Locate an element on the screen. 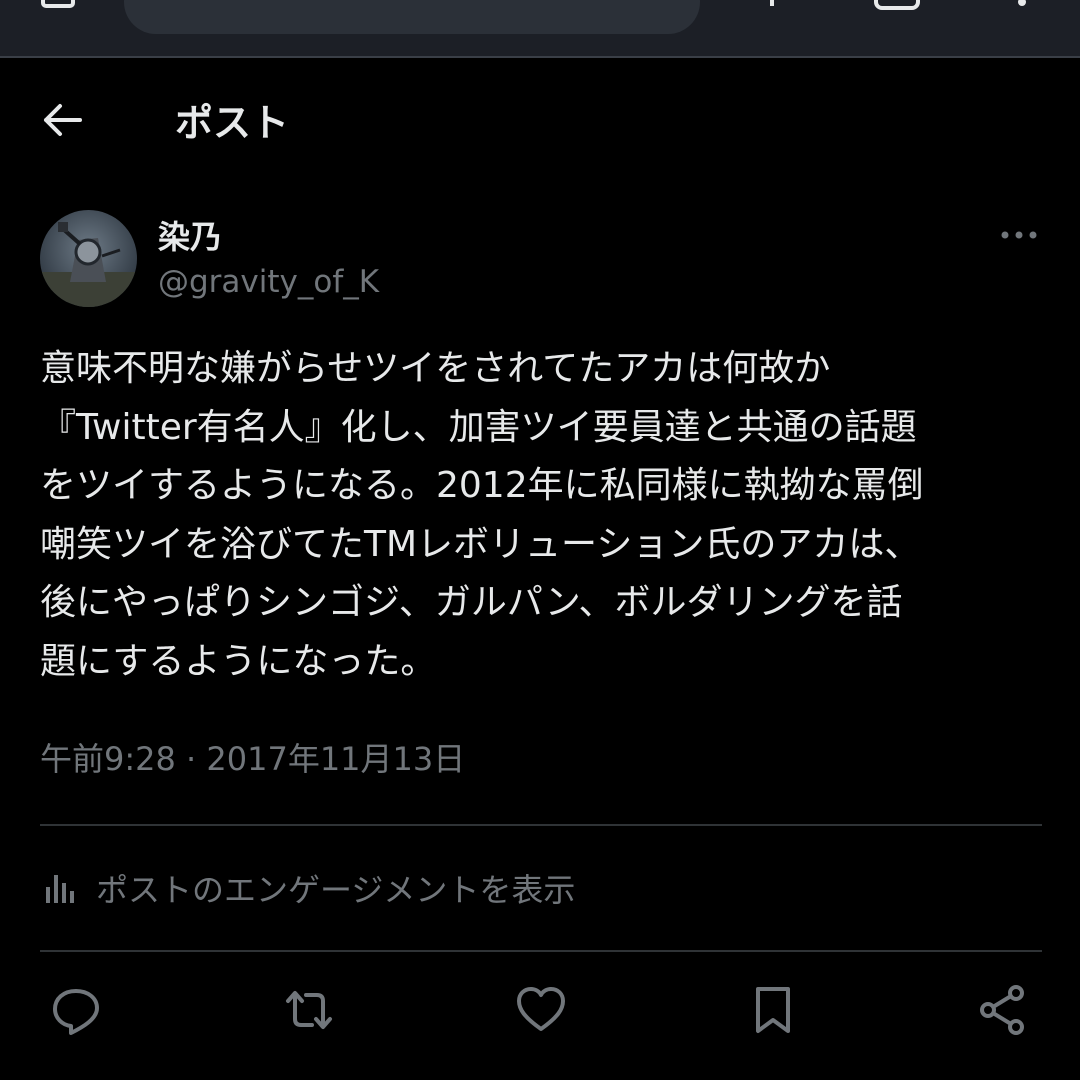 This screenshot has height=1080, width=1080. repost-icon is located at coordinates (309, 1010).